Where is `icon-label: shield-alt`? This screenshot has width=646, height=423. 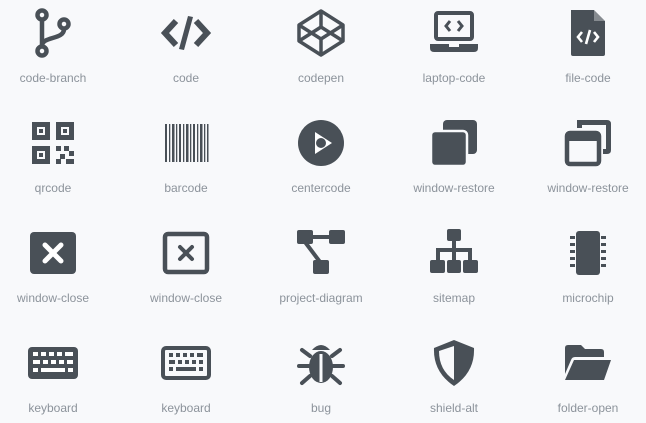
icon-label: shield-alt is located at coordinates (454, 408).